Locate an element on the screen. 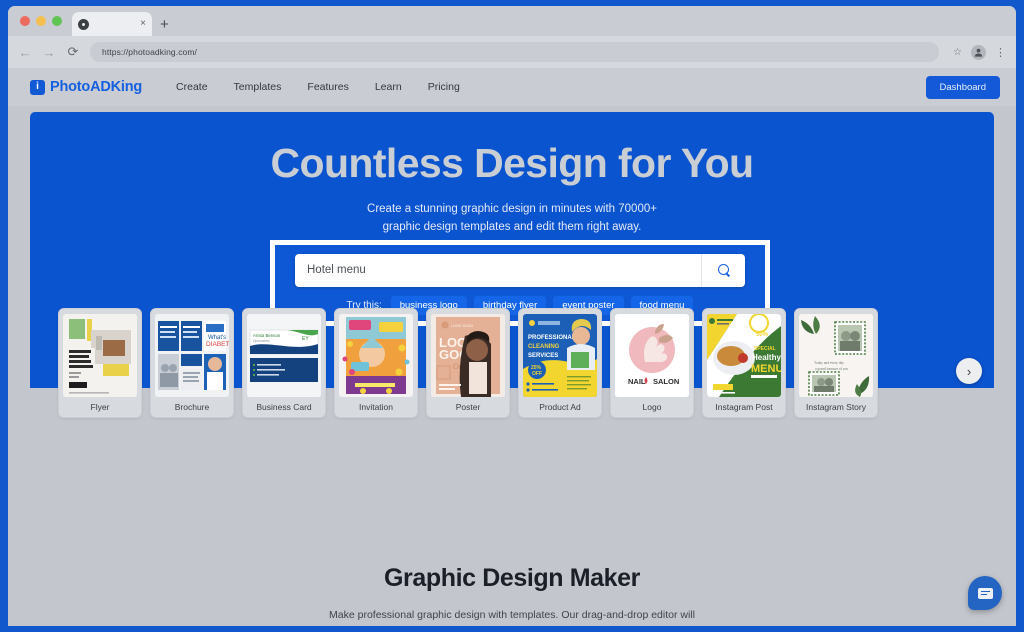 The image size is (1024, 632). bookmark-star-icon: ☆ is located at coordinates (957, 52).